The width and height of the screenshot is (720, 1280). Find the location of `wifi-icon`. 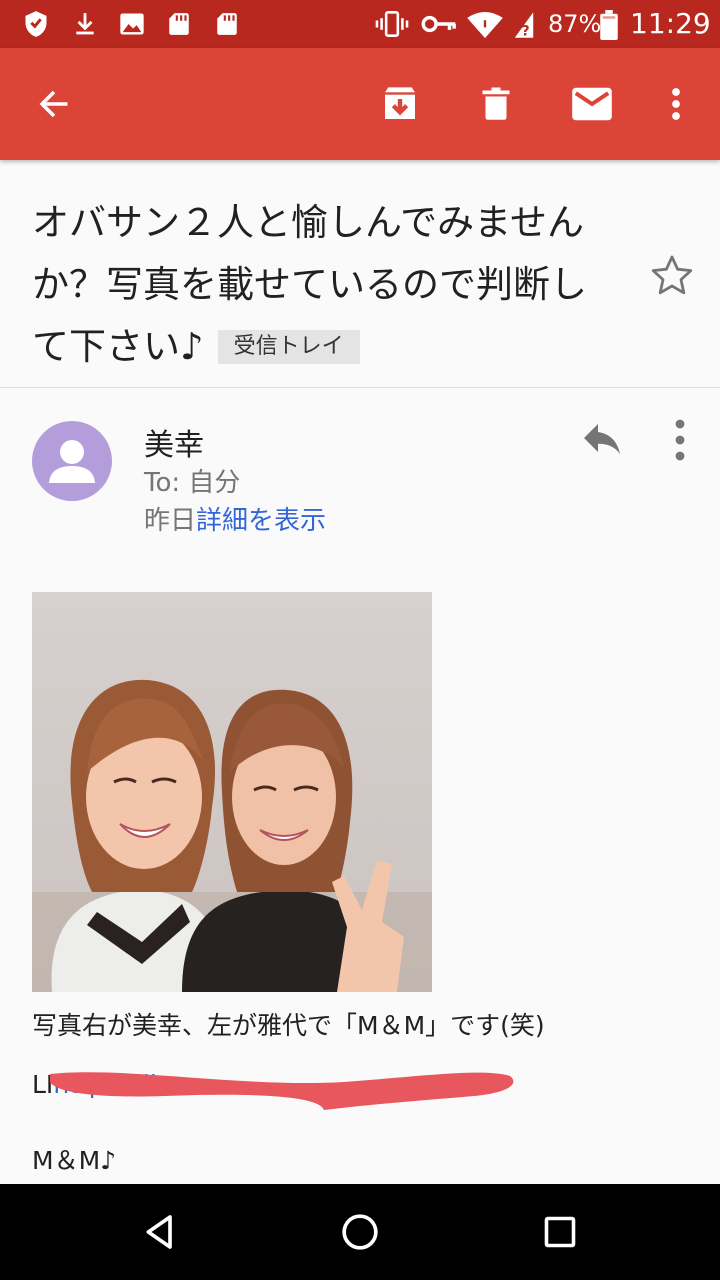

wifi-icon is located at coordinates (485, 25).